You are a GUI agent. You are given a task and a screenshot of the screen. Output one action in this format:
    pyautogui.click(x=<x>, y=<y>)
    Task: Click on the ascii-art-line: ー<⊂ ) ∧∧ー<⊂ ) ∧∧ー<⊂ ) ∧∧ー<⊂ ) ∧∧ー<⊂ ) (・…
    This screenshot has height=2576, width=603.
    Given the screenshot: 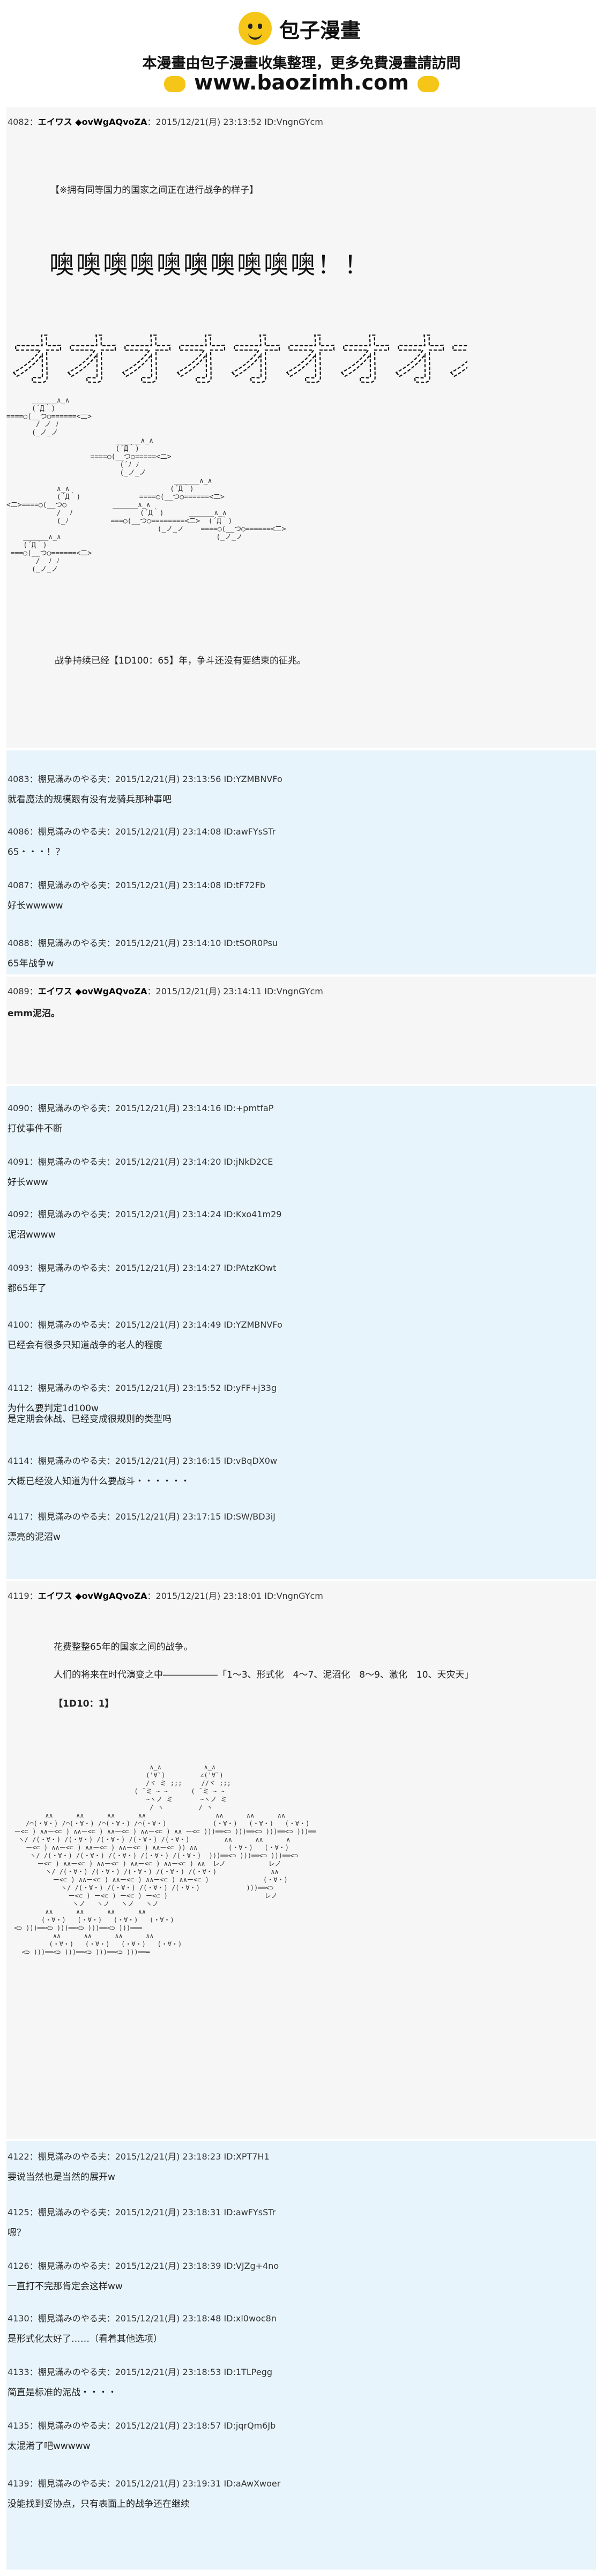 What is the action you would take?
    pyautogui.click(x=147, y=1879)
    